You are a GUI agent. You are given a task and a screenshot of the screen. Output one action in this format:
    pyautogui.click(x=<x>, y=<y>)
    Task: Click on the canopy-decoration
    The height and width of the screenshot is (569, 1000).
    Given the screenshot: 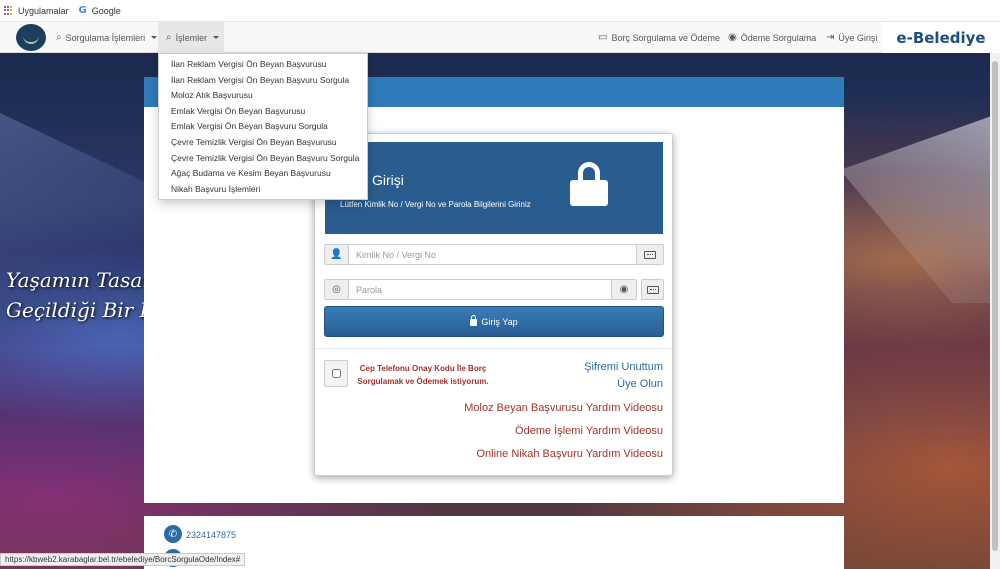 What is the action you would take?
    pyautogui.click(x=920, y=208)
    